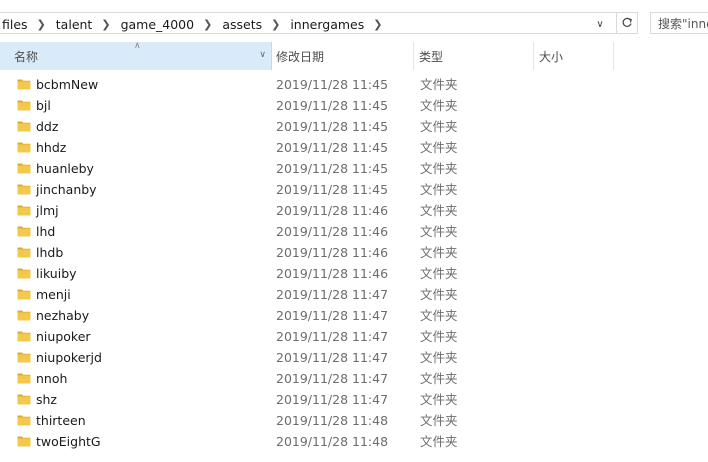 This screenshot has width=708, height=462. What do you see at coordinates (354, 294) in the screenshot?
I see `file-row: menji 2019/11/28 11:47 文件夹` at bounding box center [354, 294].